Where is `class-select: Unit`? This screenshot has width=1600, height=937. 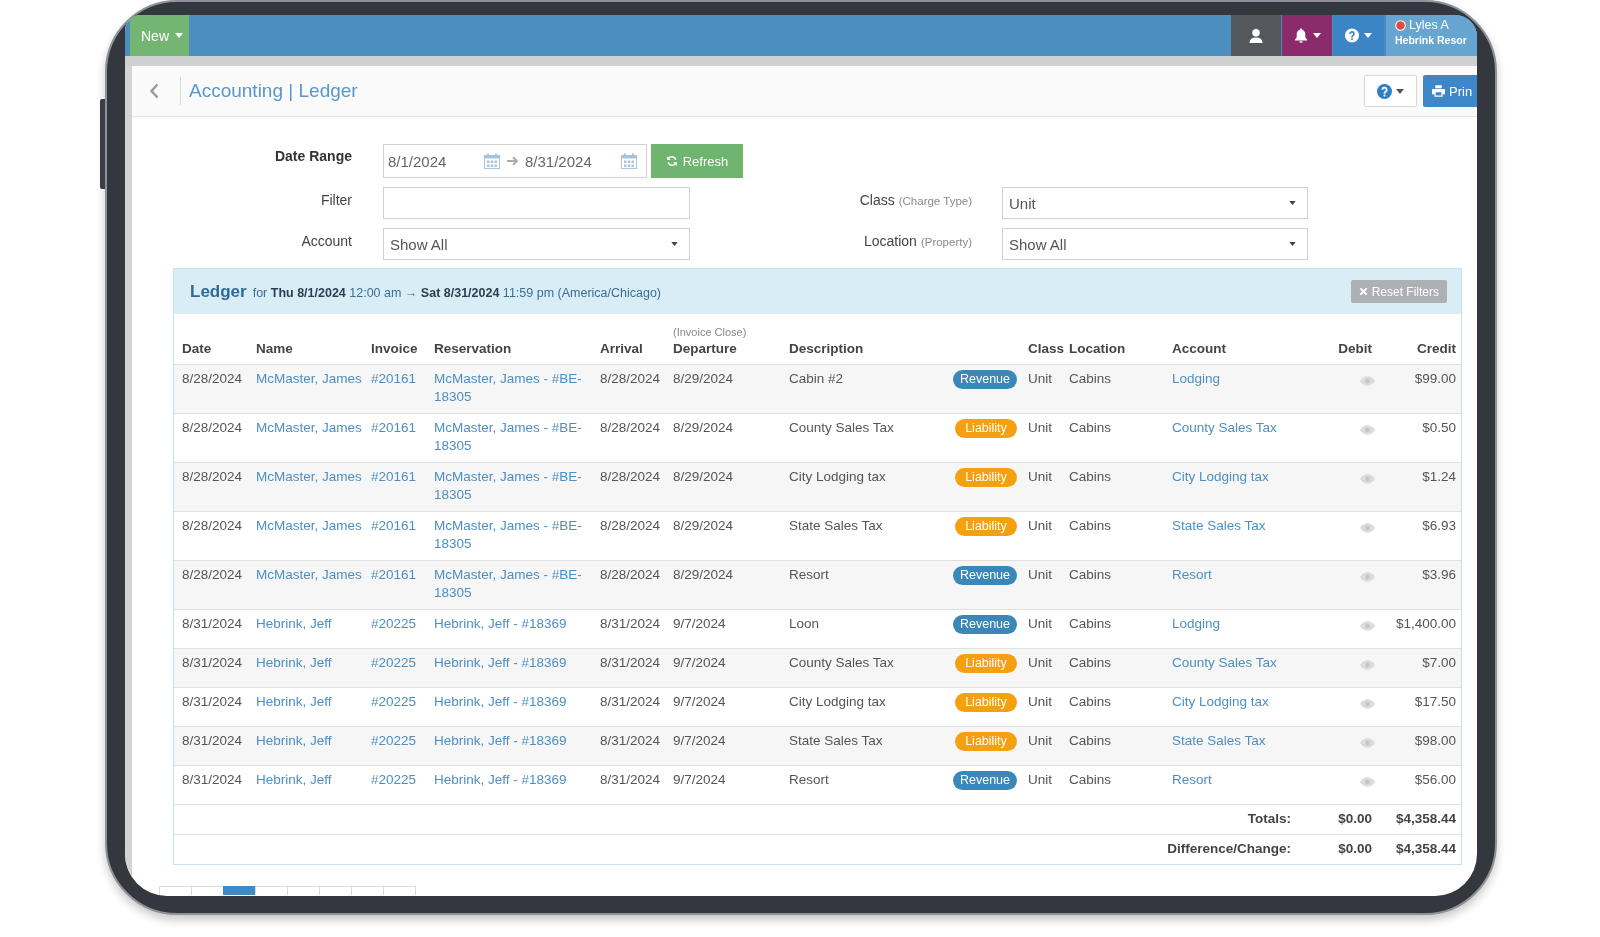
class-select: Unit is located at coordinates (1155, 203).